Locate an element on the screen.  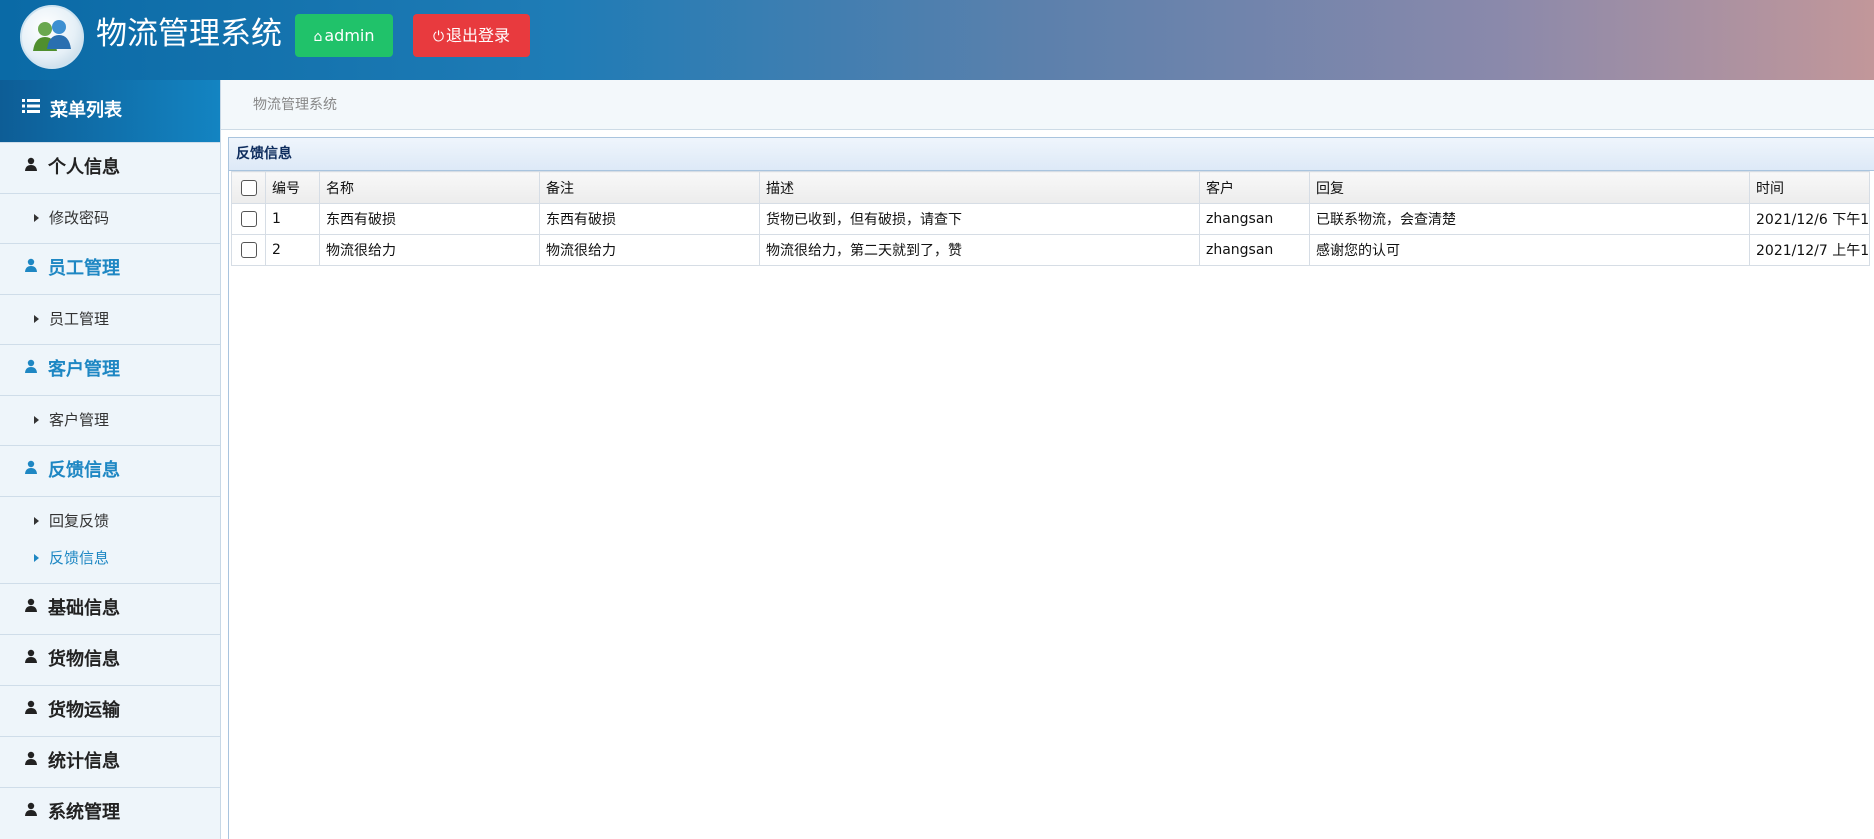
sidebar-group: 个人信息 is located at coordinates (110, 167).